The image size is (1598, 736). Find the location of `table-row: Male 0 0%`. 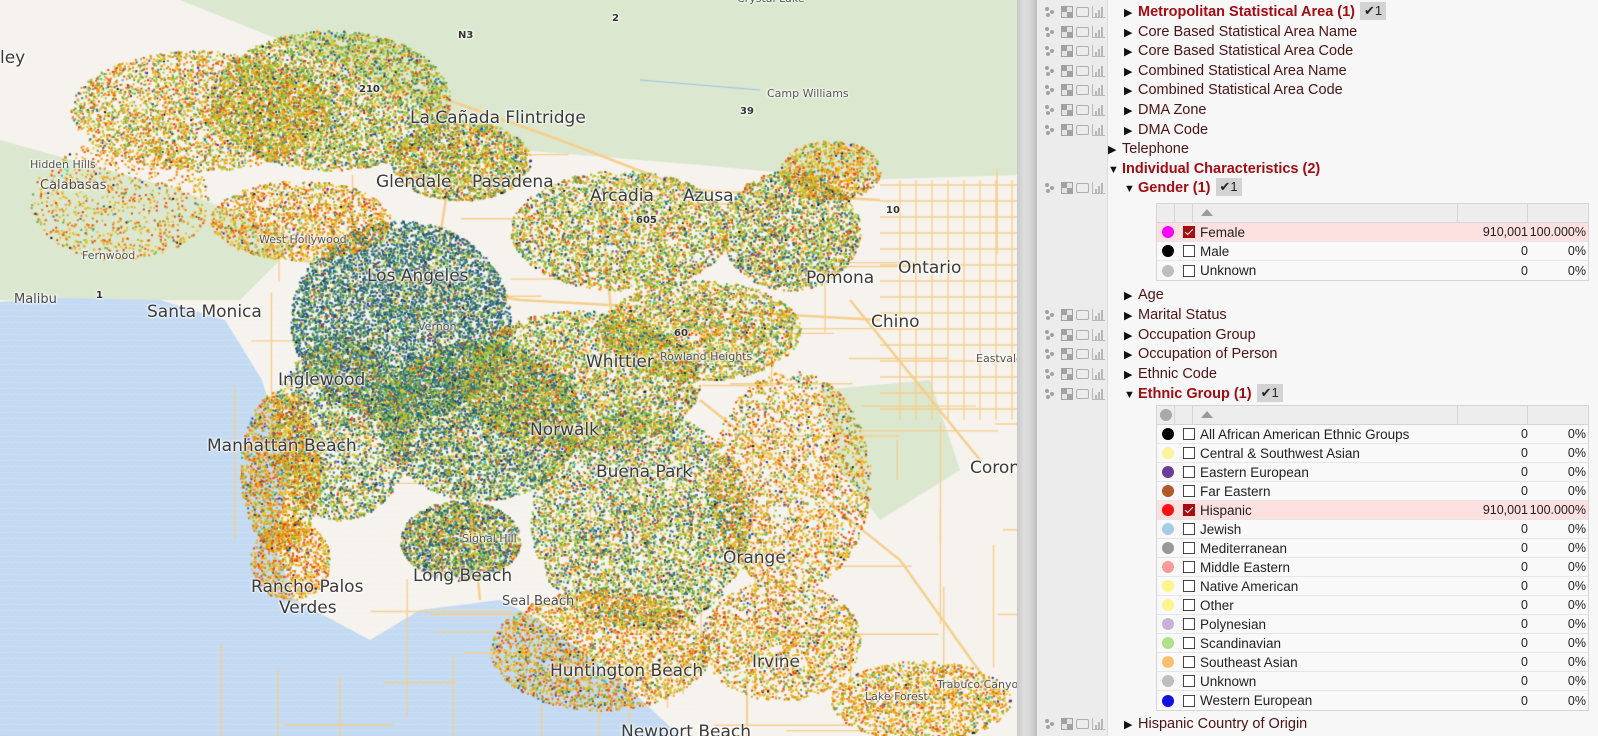

table-row: Male 0 0% is located at coordinates (1372, 251).